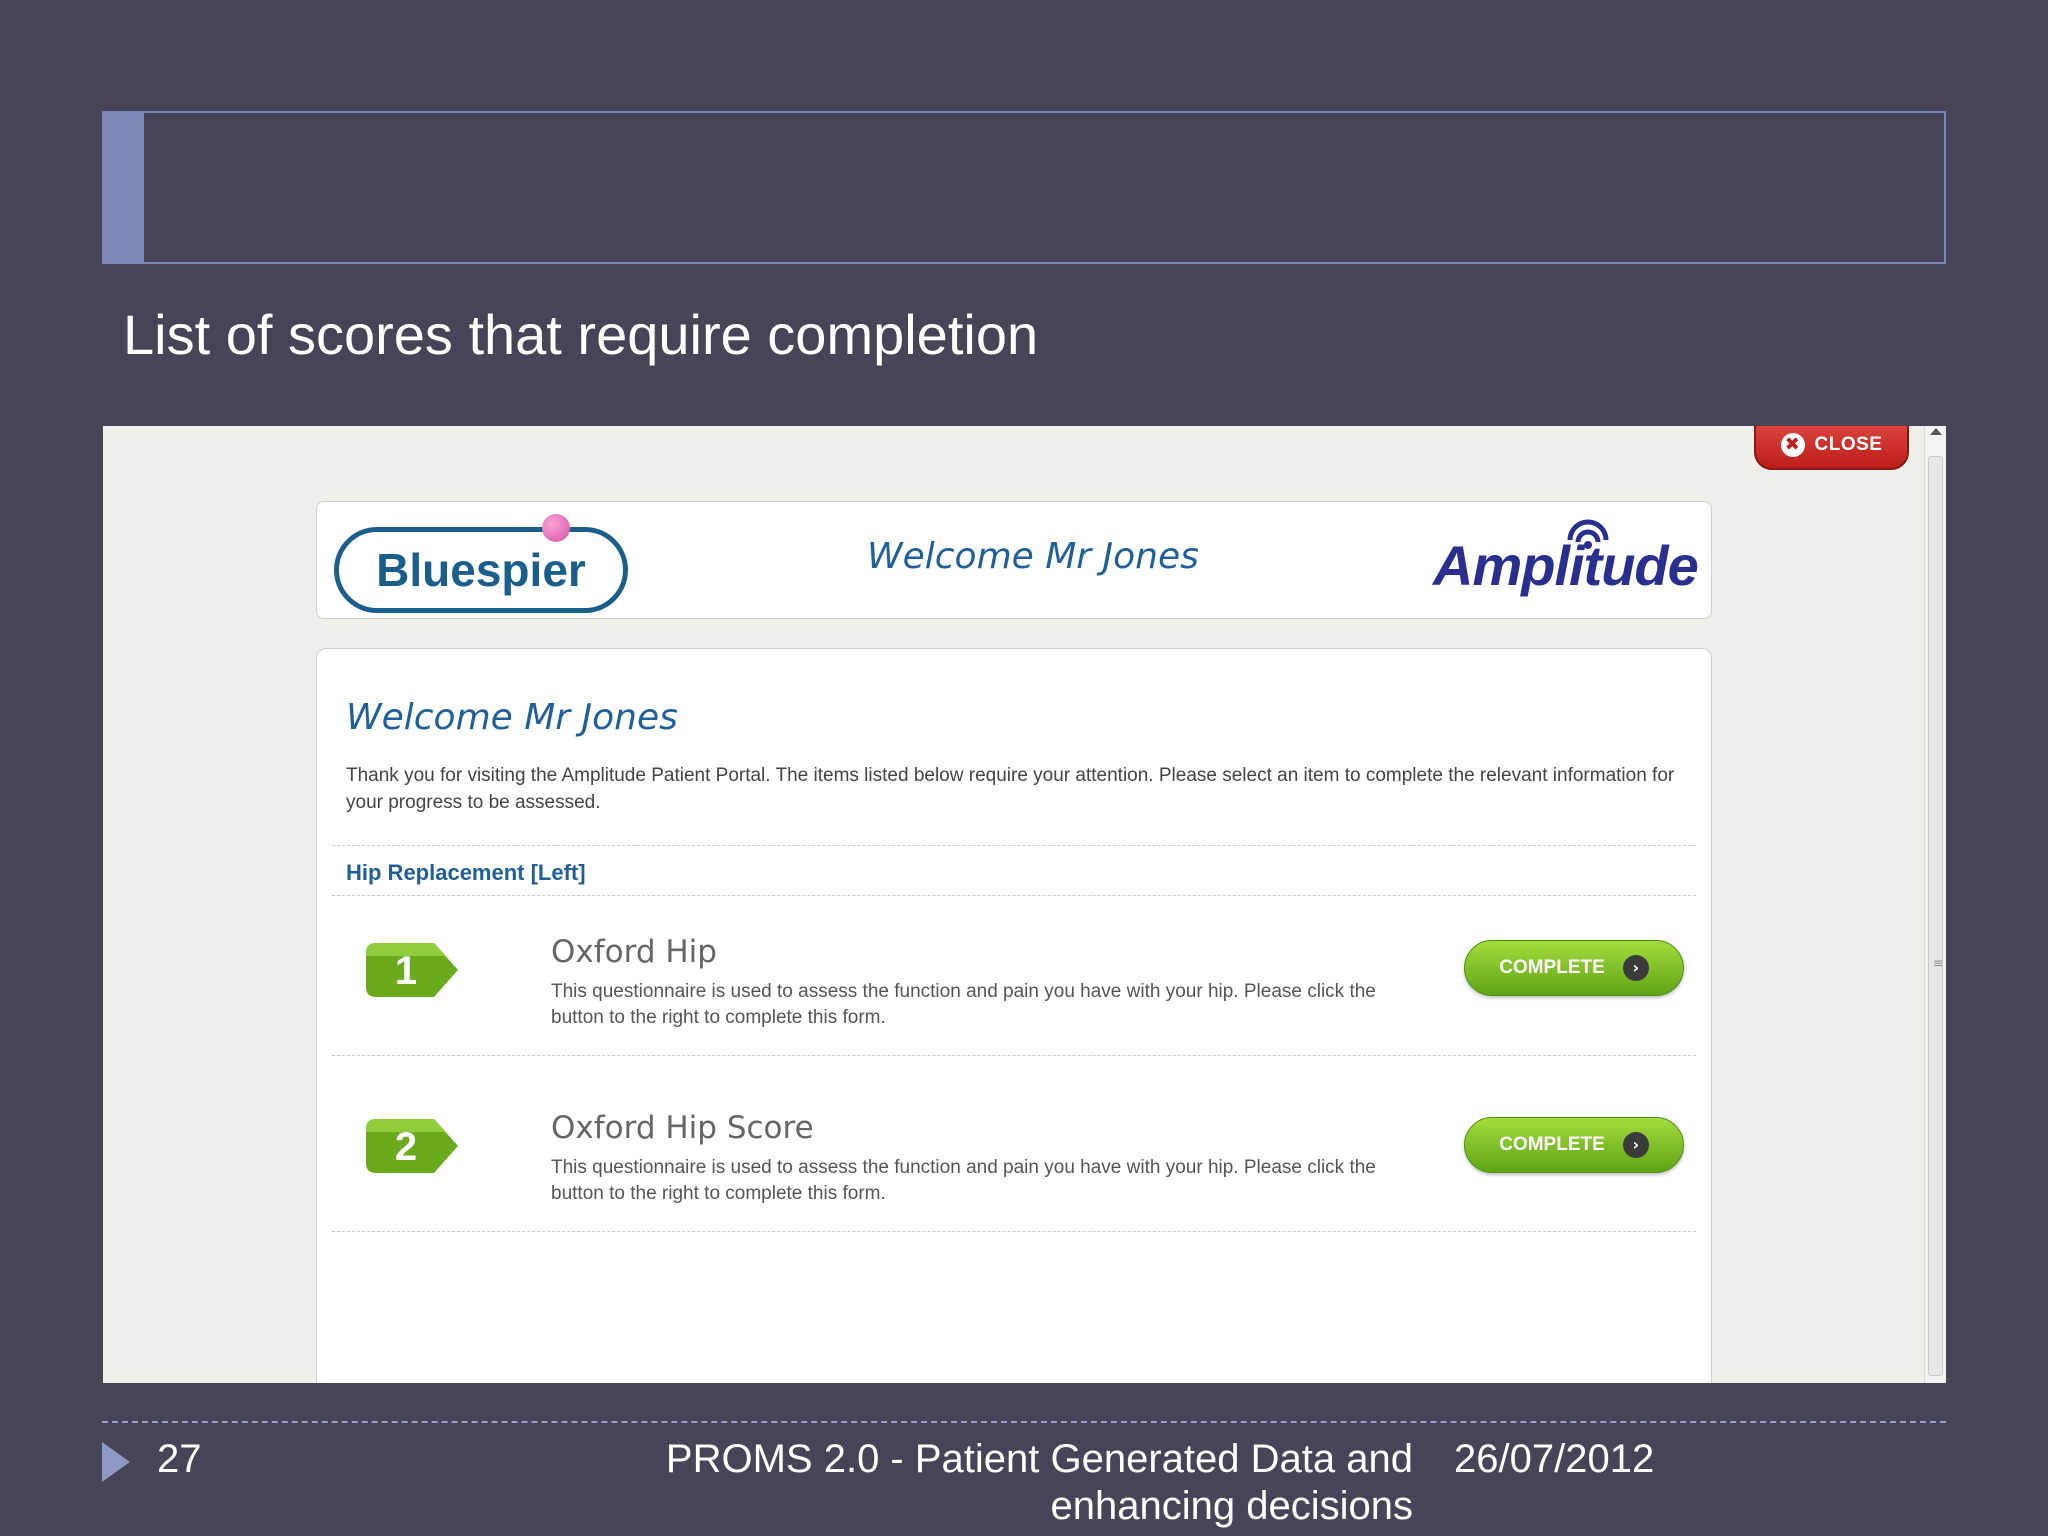 The image size is (2048, 1536). What do you see at coordinates (581, 334) in the screenshot?
I see `slide-heading: List of scores that require completion` at bounding box center [581, 334].